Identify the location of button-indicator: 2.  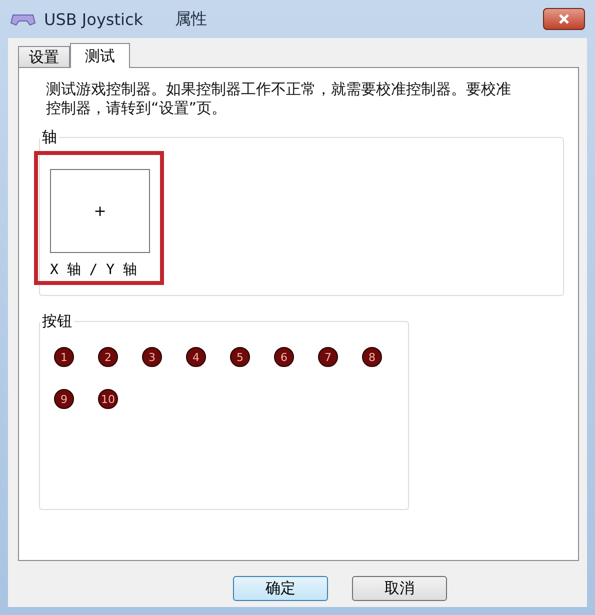
(108, 357).